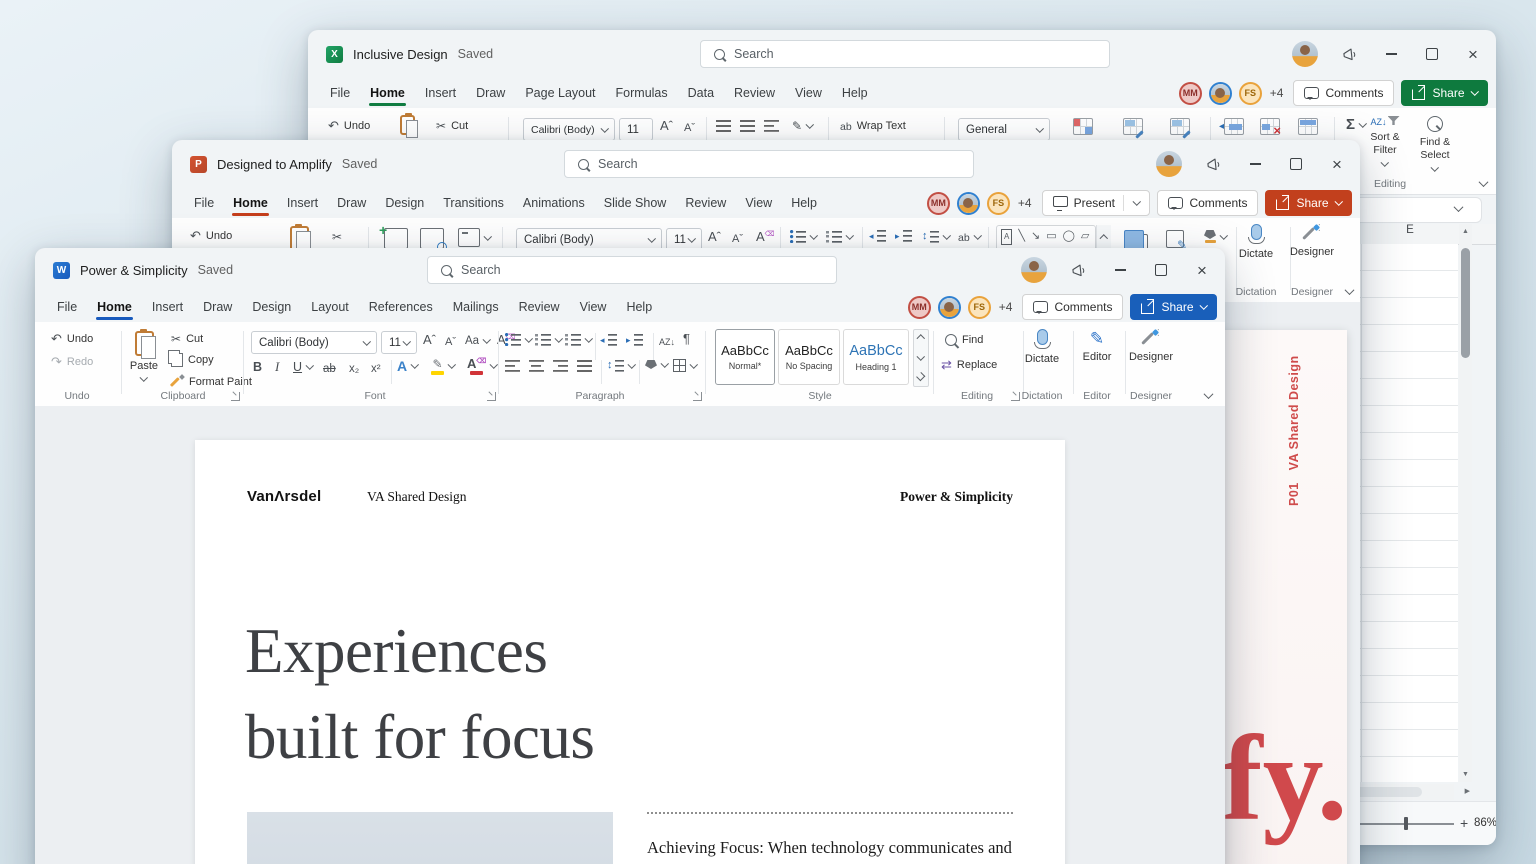 The image size is (1536, 864). What do you see at coordinates (1465, 774) in the screenshot?
I see `scroll-down-arrow: ▼` at bounding box center [1465, 774].